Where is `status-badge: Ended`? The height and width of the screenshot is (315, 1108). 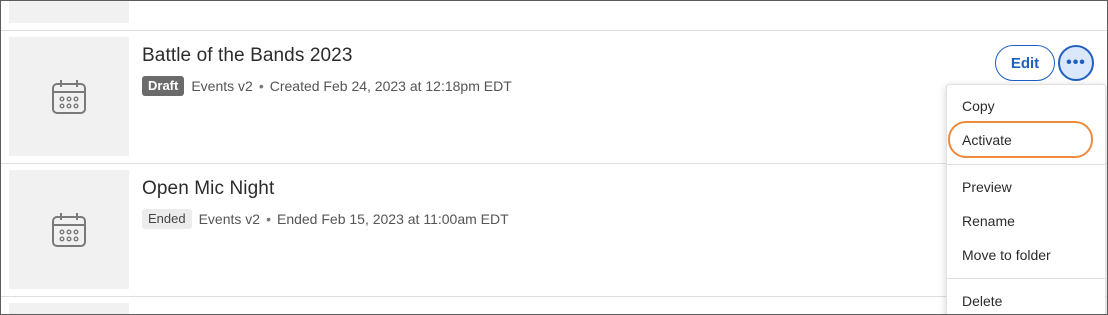 status-badge: Ended is located at coordinates (167, 219).